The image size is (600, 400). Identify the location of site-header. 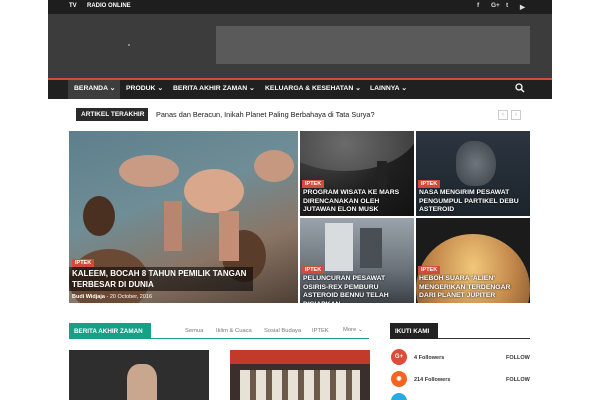
(300, 46).